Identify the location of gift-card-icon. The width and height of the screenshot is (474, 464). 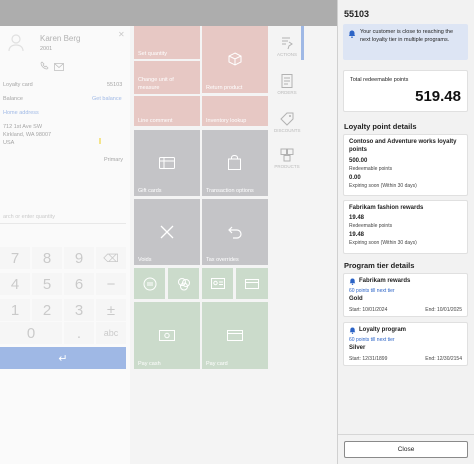
(167, 163).